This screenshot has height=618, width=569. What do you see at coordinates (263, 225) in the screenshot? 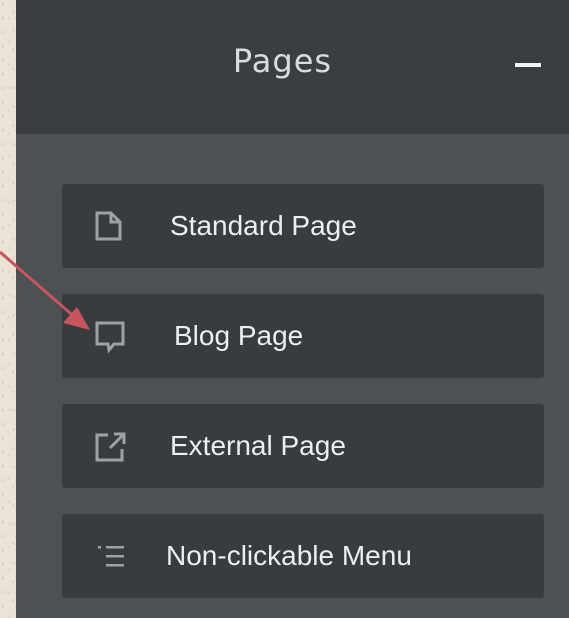
I see `standard-page-label: Standard Page` at bounding box center [263, 225].